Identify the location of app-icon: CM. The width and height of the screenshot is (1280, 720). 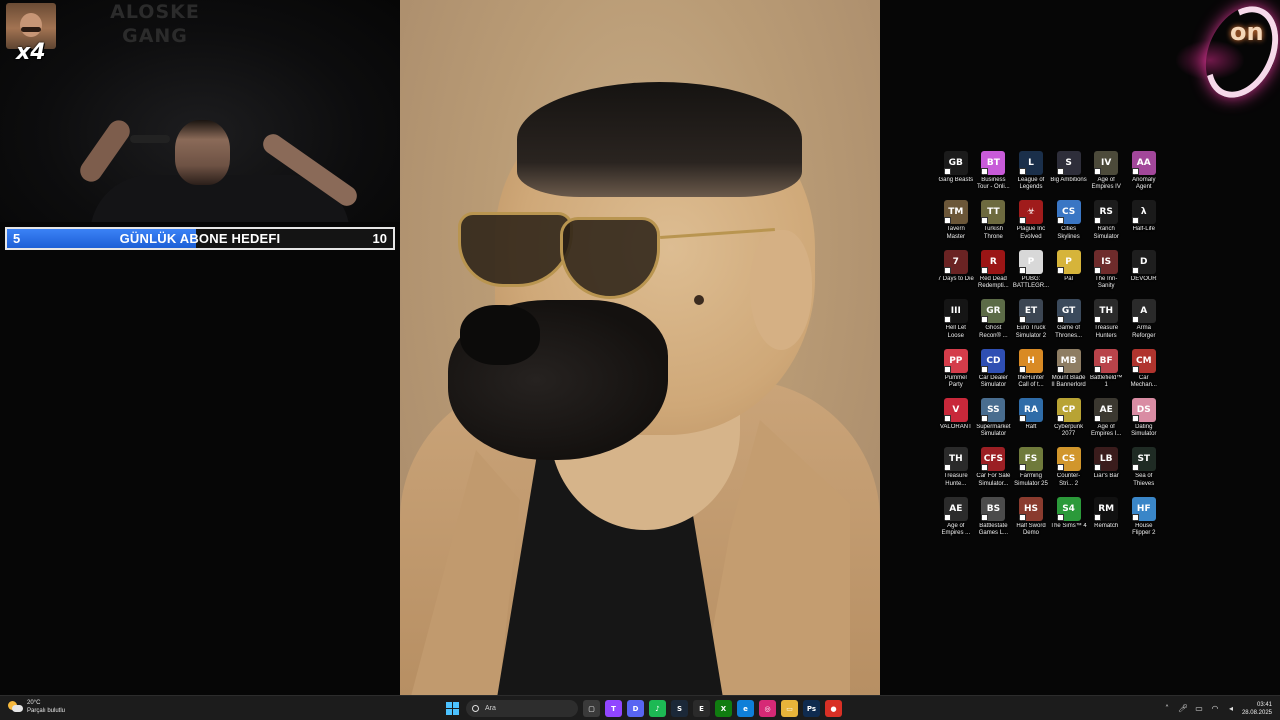
(1143, 360).